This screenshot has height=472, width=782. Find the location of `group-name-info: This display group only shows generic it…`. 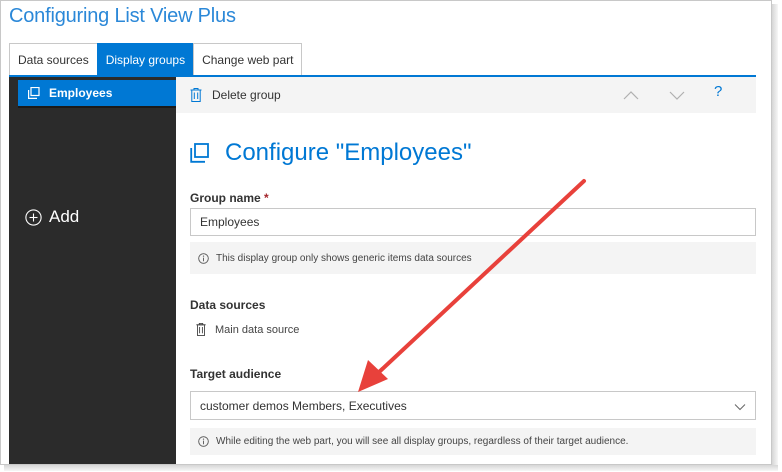

group-name-info: This display group only shows generic it… is located at coordinates (473, 258).